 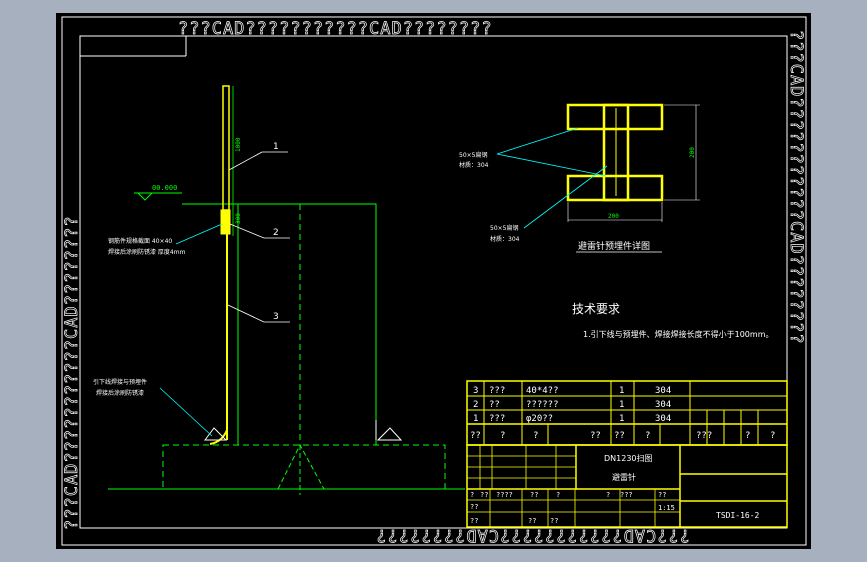 What do you see at coordinates (663, 391) in the screenshot?
I see `table-row-3-material: 304` at bounding box center [663, 391].